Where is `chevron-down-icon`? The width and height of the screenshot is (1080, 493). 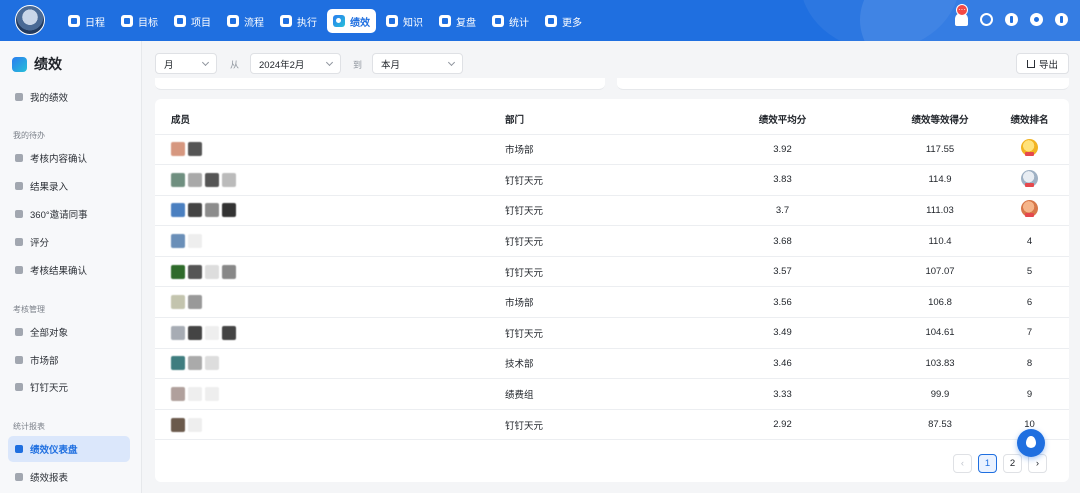 chevron-down-icon is located at coordinates (205, 62).